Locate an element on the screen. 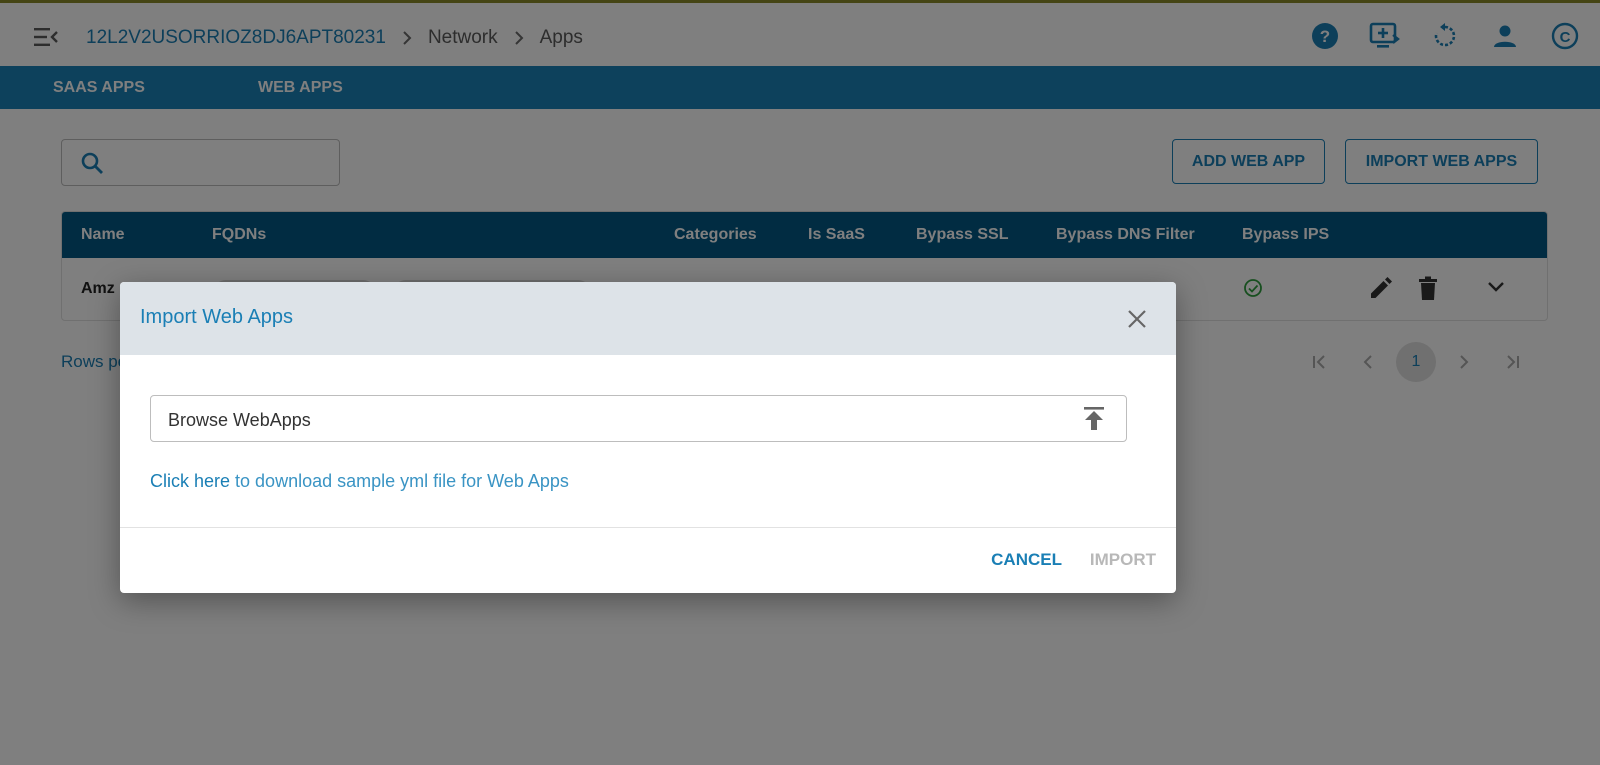  browse-file-input: Browse WebApps is located at coordinates (638, 418).